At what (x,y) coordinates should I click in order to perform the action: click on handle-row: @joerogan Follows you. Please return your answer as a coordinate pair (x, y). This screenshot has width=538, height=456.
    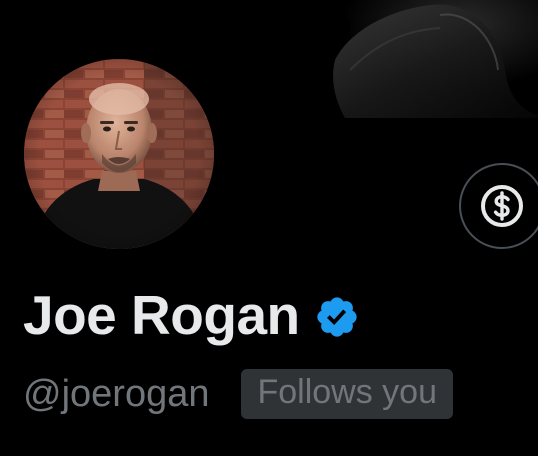
    Looking at the image, I should click on (238, 394).